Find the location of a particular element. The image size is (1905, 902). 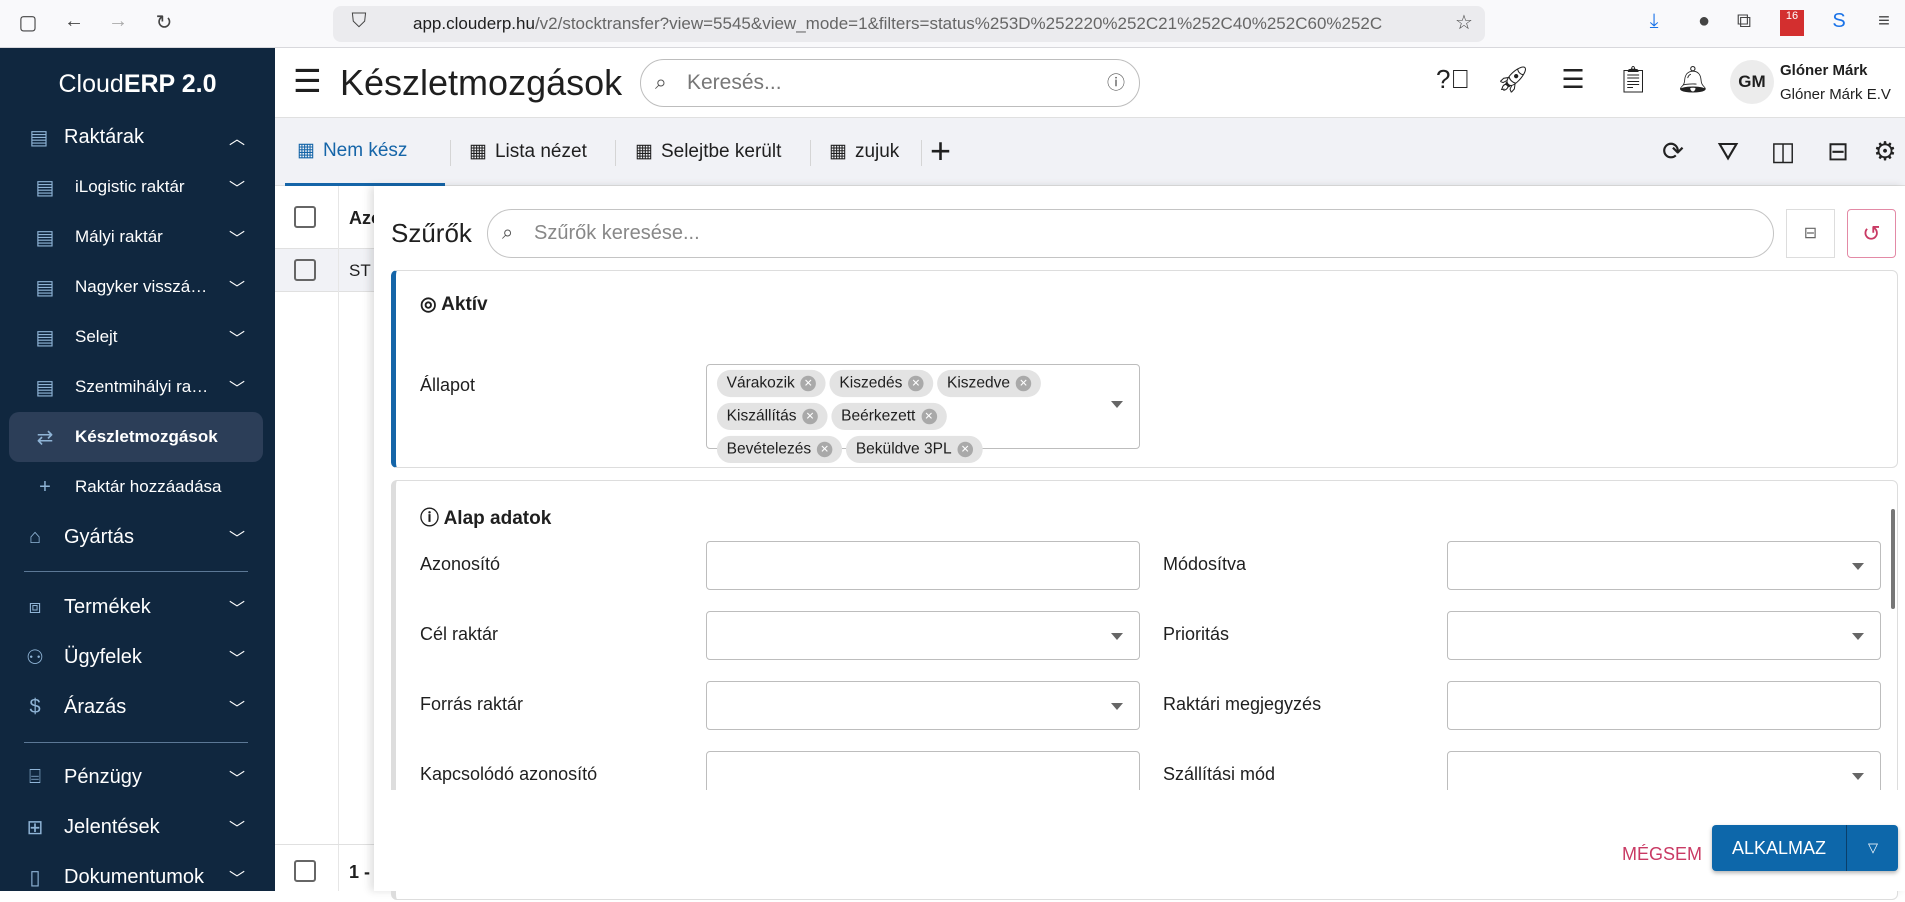

field-label: Prioritás is located at coordinates (1196, 634).